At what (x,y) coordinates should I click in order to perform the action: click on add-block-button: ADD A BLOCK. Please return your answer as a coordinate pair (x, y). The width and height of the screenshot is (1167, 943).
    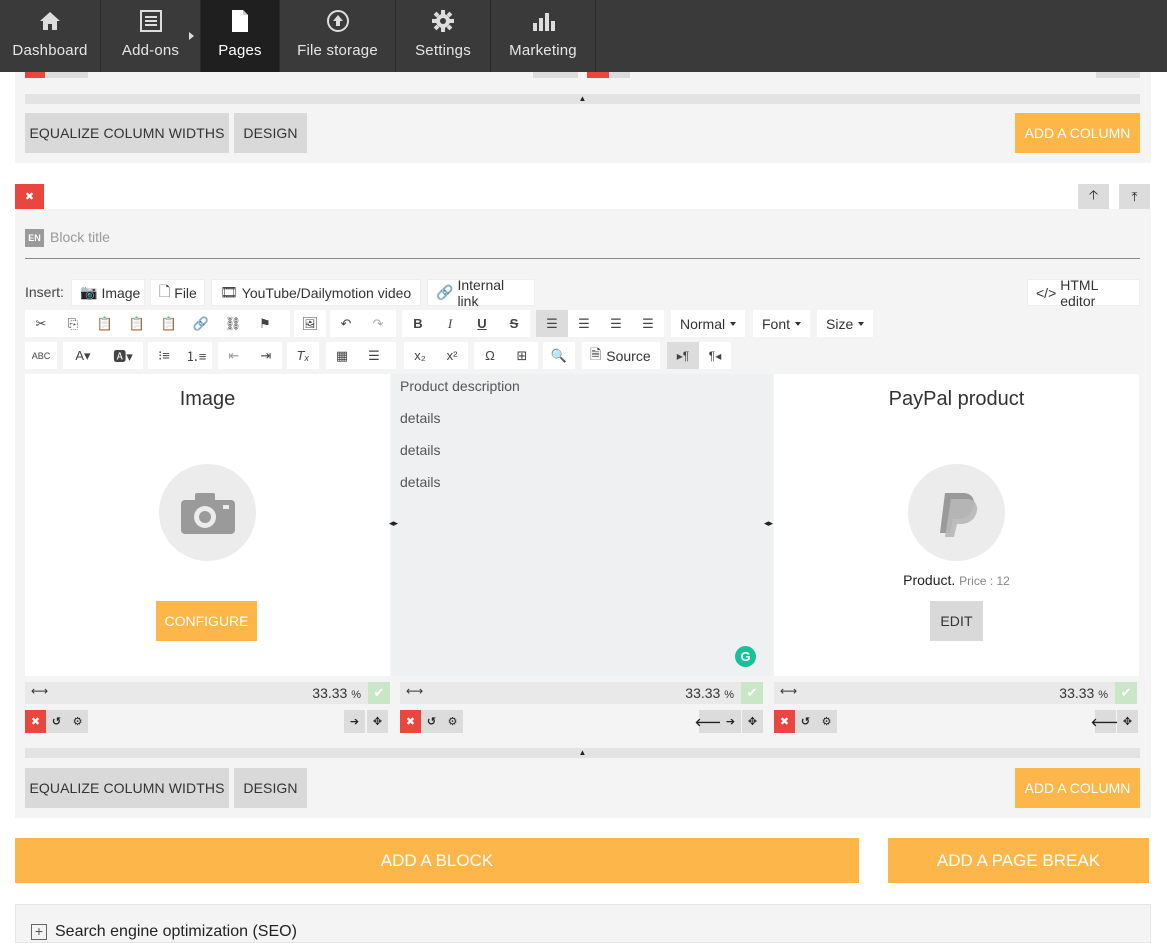
    Looking at the image, I should click on (437, 860).